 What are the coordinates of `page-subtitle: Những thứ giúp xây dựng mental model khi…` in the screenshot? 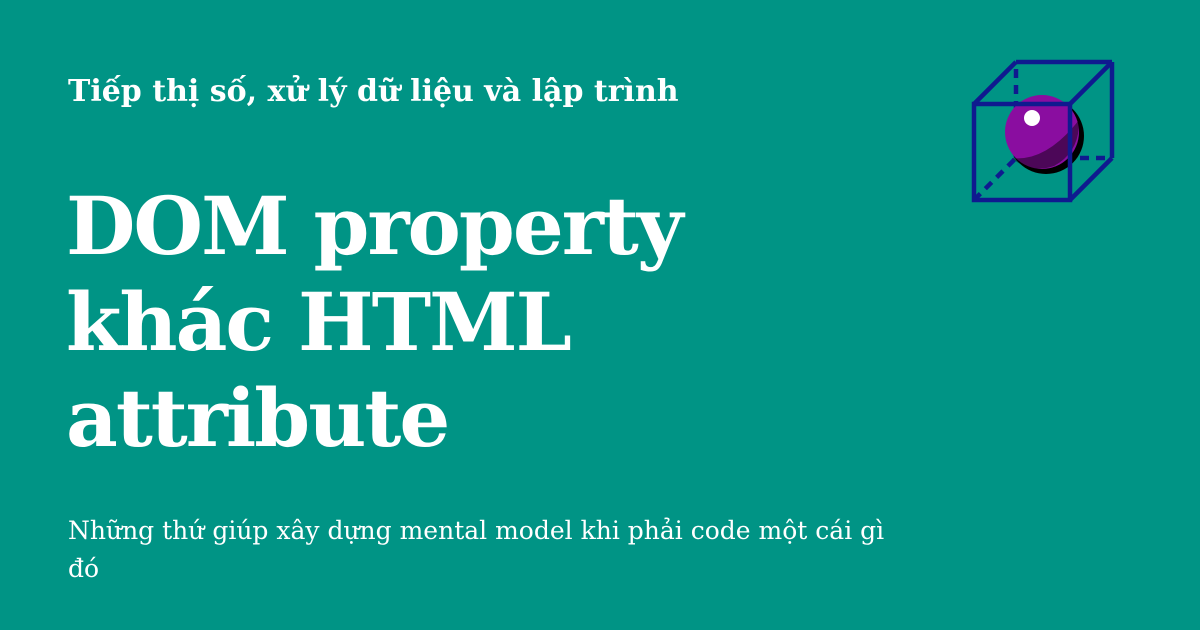 It's located at (476, 549).